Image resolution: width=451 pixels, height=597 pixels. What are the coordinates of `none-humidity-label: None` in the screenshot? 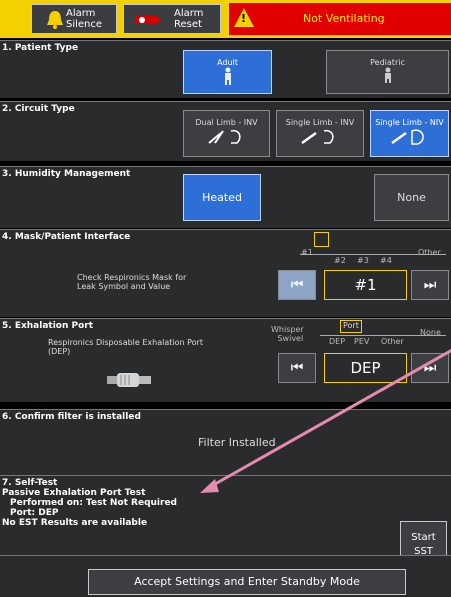 It's located at (411, 197).